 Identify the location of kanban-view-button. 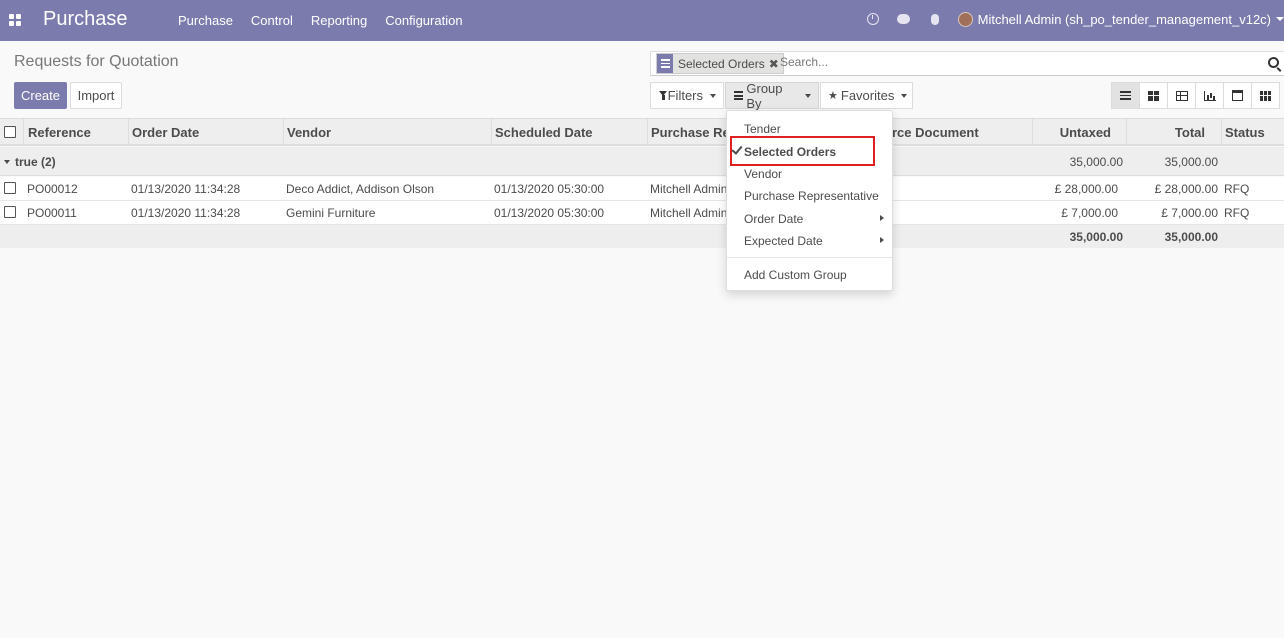
(1153, 95).